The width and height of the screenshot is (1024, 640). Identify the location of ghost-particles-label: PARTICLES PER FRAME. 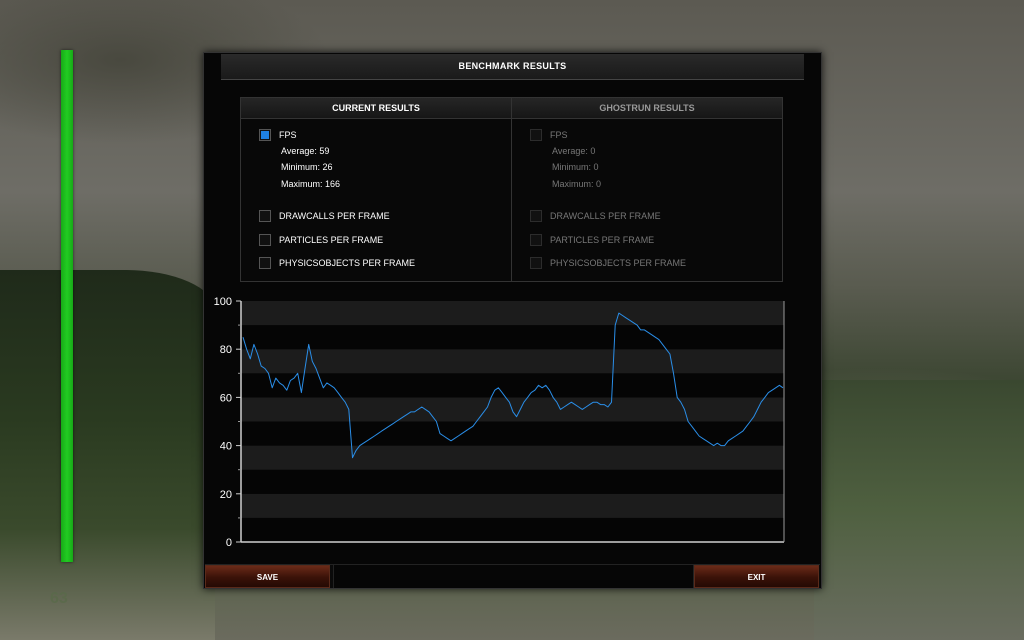
(602, 240).